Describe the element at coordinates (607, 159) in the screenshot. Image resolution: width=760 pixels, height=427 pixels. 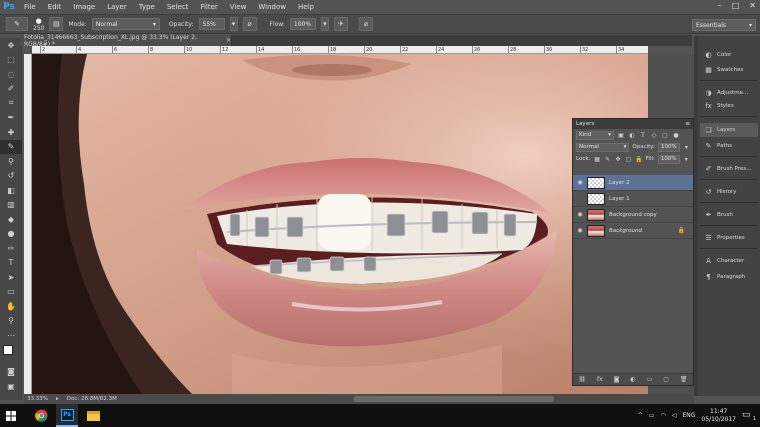
I see `lock-pixels-icon: ✎` at that location.